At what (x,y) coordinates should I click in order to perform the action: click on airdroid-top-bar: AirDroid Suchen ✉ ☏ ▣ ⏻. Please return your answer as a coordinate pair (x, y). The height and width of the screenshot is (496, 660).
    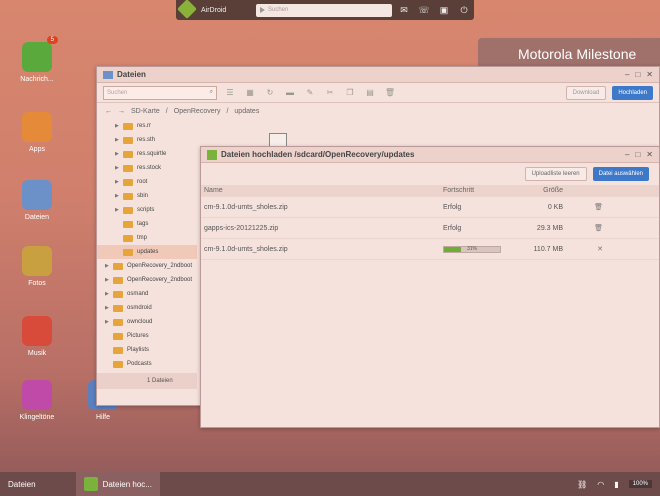
    Looking at the image, I should click on (325, 10).